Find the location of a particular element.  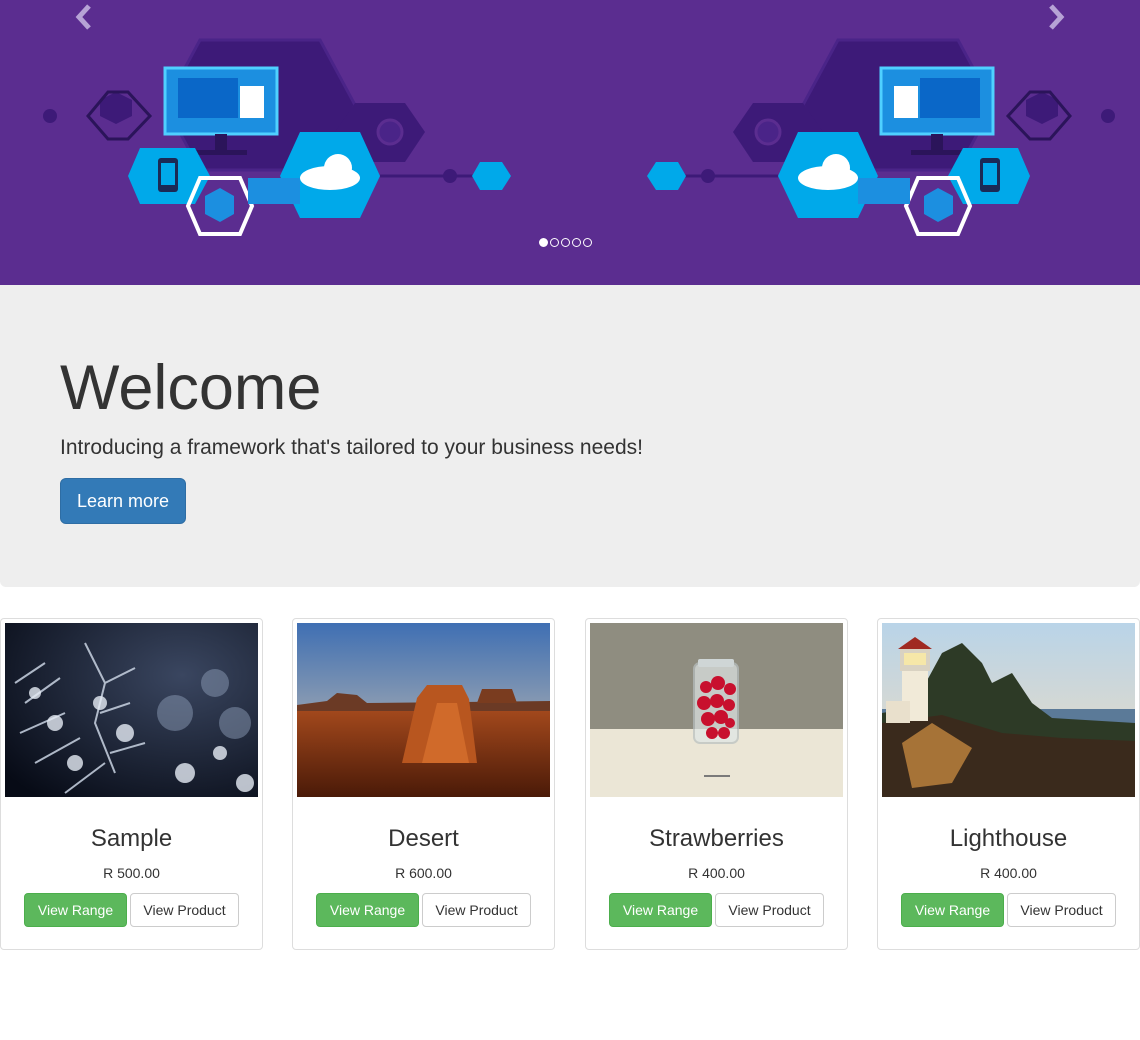

carousel-next-button is located at coordinates (1056, 17).